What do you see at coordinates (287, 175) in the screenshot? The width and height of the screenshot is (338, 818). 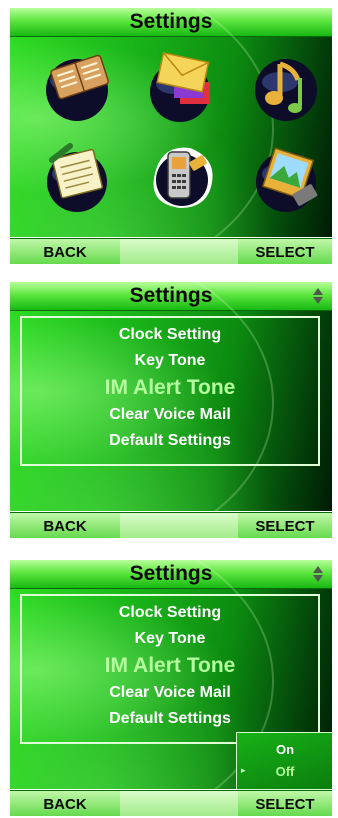 I see `pictures-icon` at bounding box center [287, 175].